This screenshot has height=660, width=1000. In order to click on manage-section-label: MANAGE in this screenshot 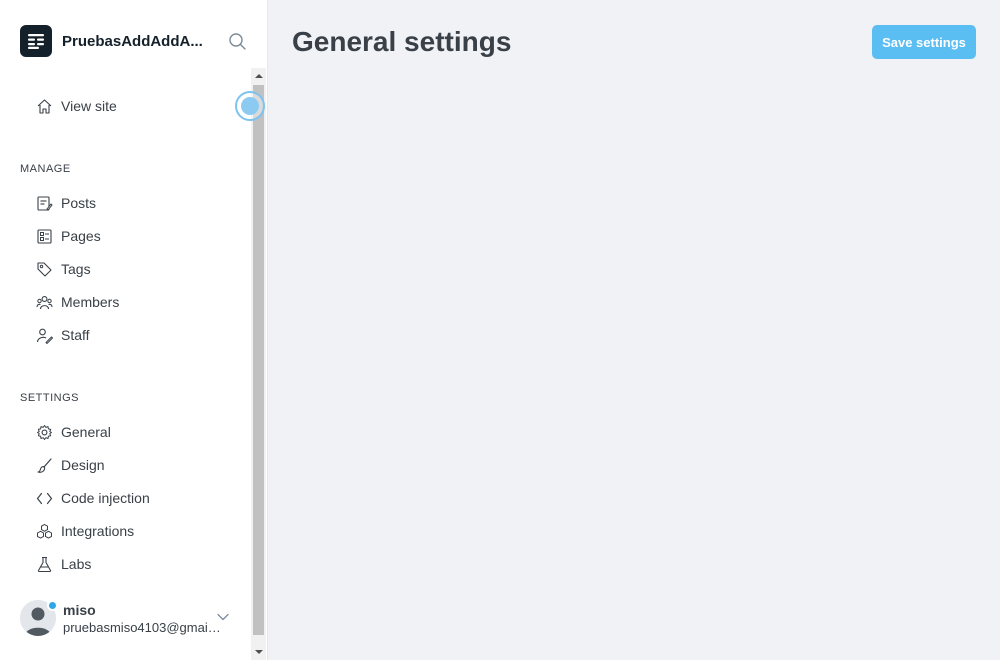, I will do `click(45, 169)`.